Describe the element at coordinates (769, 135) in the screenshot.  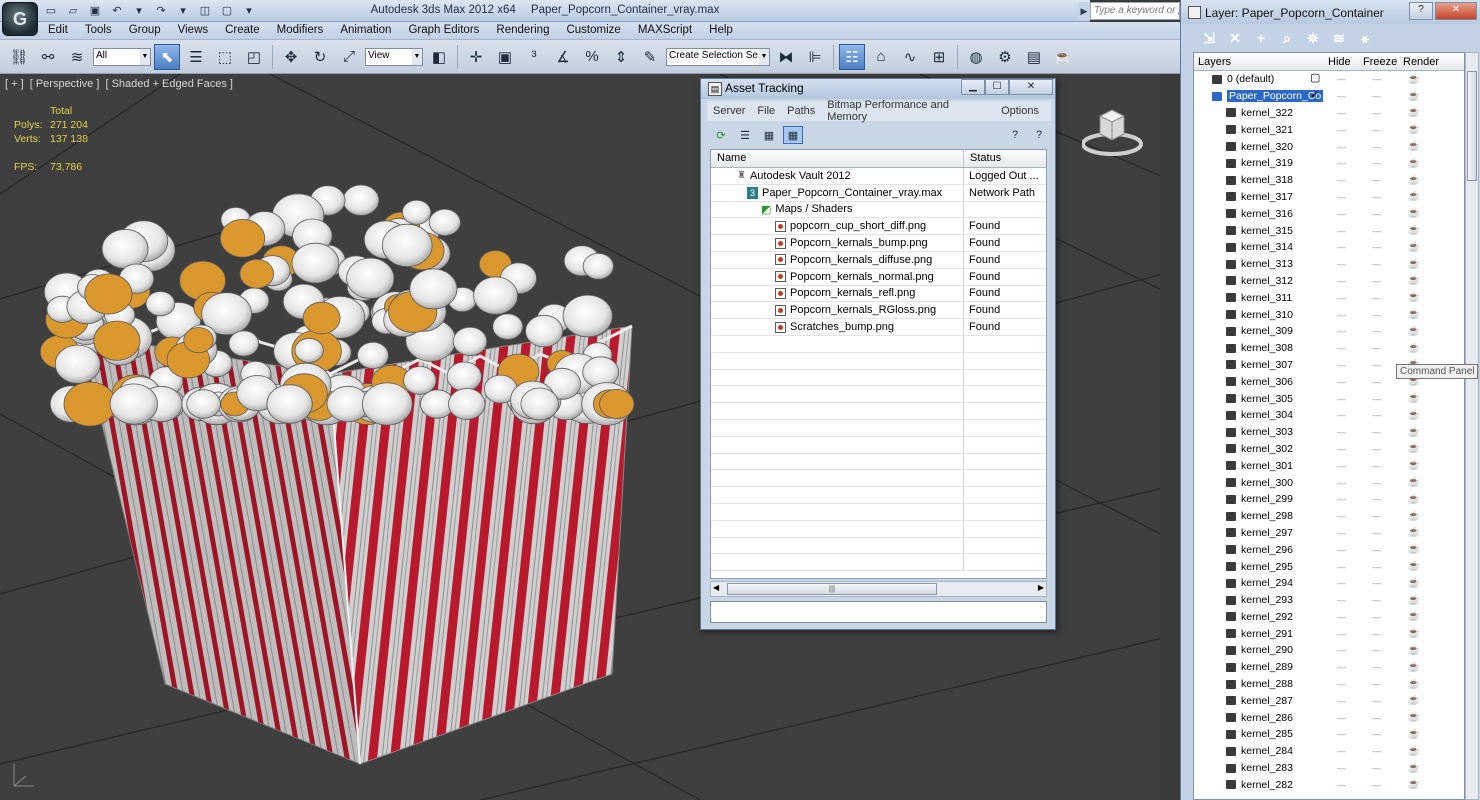
I see `thumbnail-view-icon: ▦` at that location.